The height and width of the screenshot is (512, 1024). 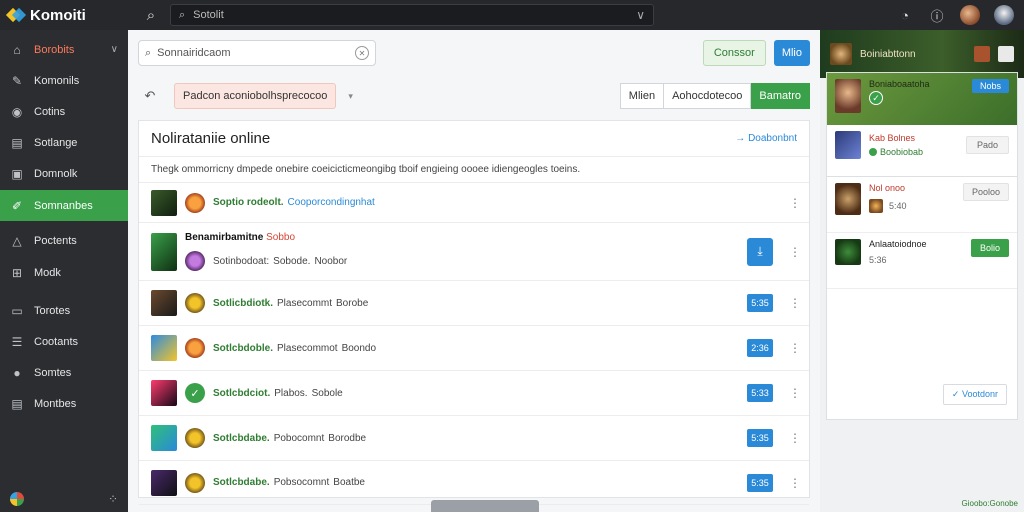 What do you see at coordinates (64, 372) in the screenshot?
I see `sidebar-item-somtes: ● Somtes` at bounding box center [64, 372].